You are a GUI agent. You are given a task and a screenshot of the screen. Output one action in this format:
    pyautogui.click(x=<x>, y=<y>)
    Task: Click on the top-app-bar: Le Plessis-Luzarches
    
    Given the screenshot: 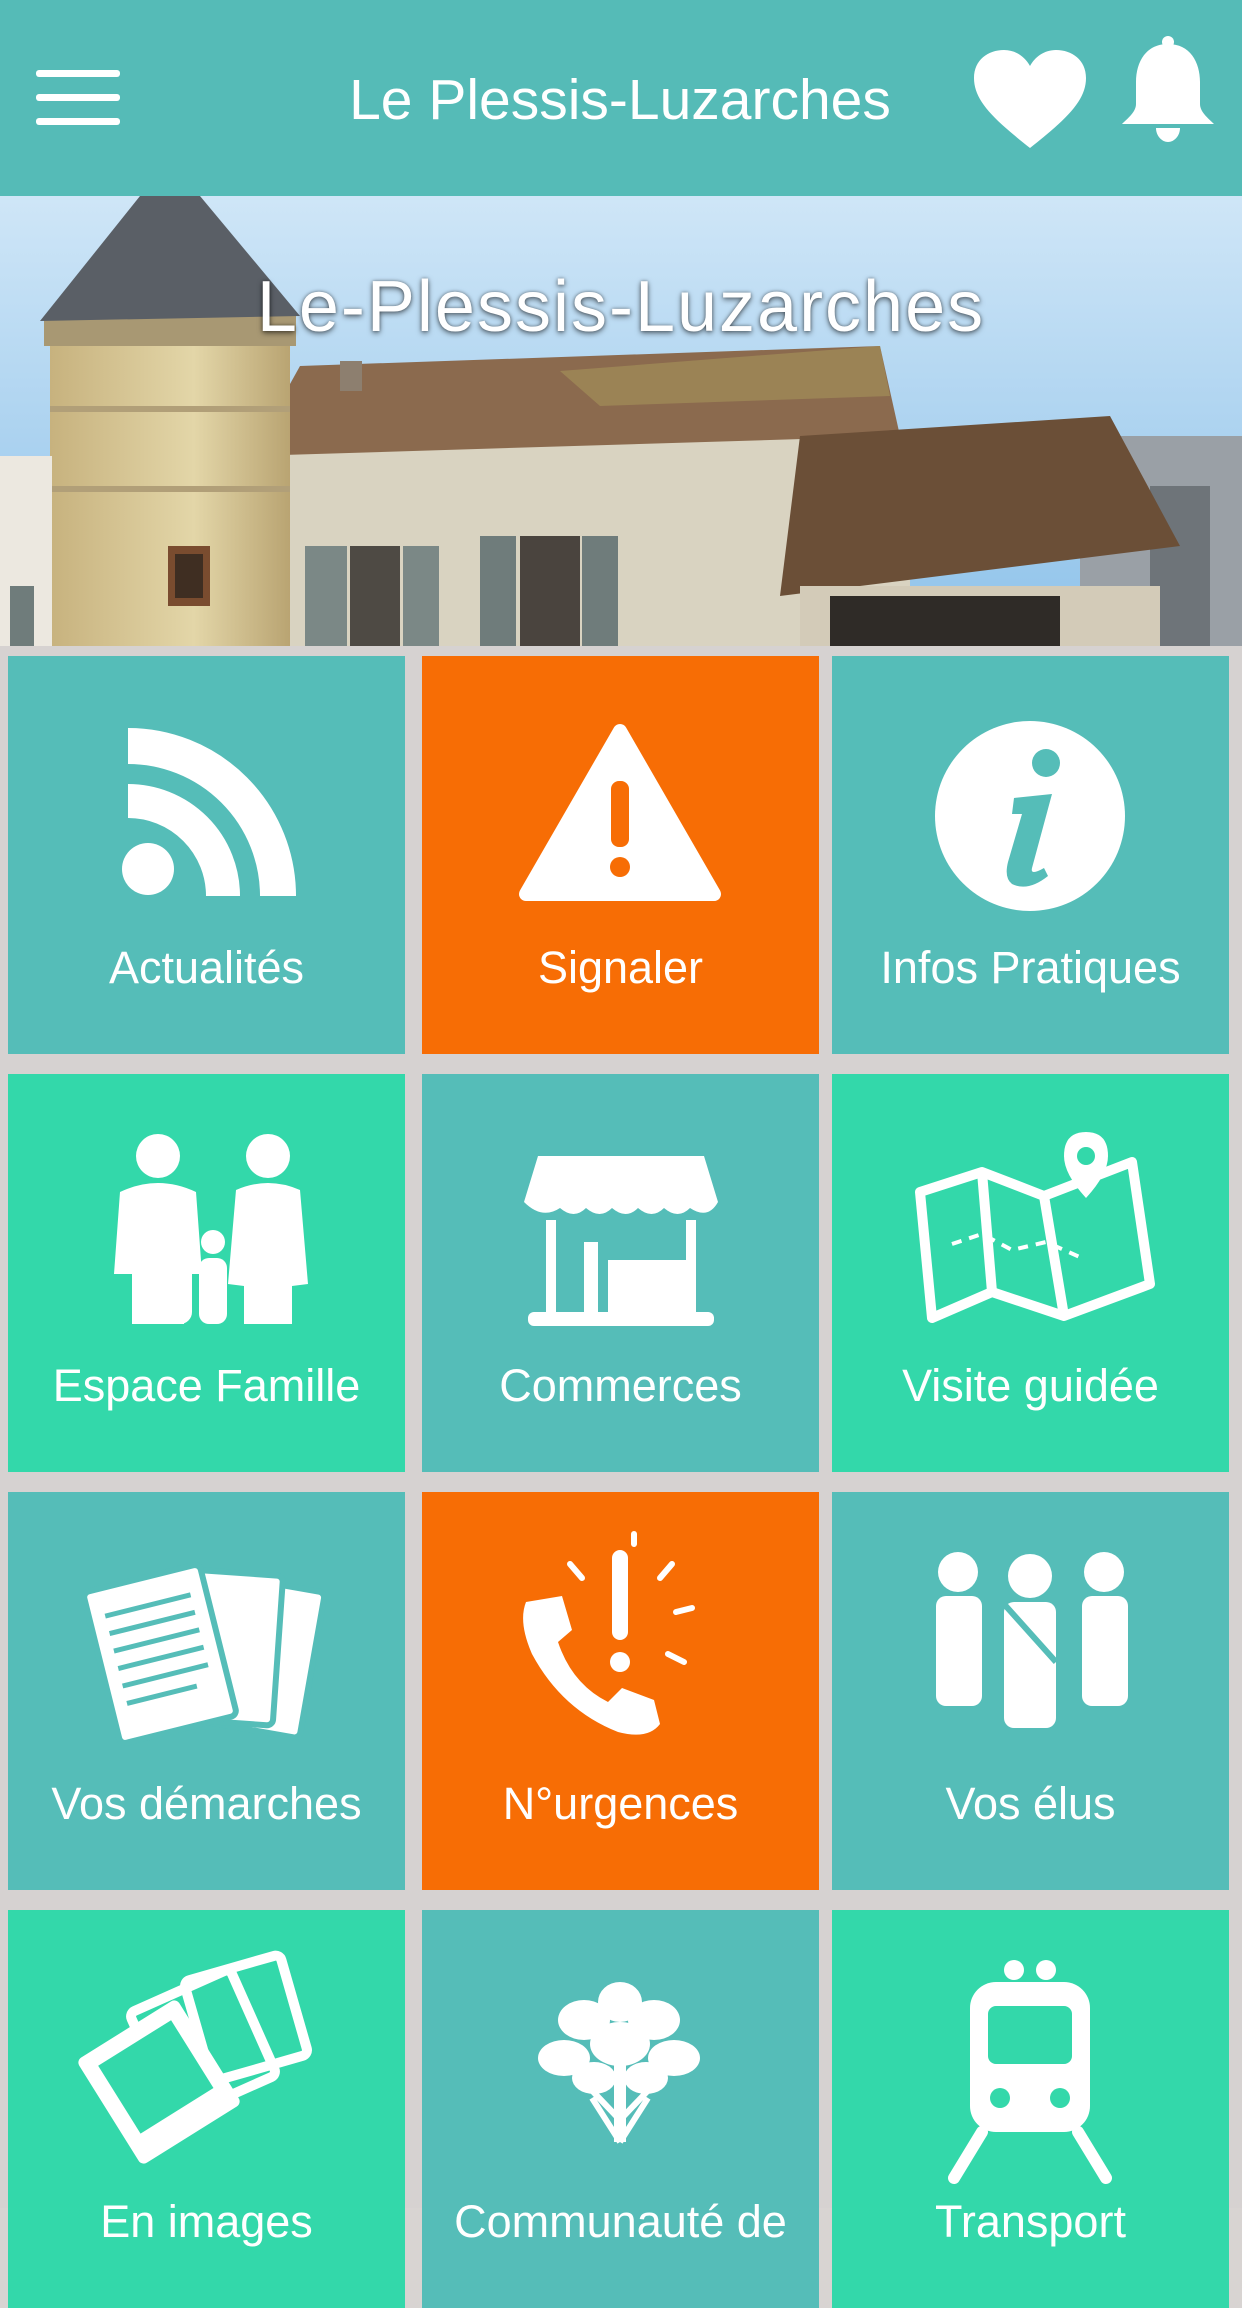 What is the action you would take?
    pyautogui.click(x=621, y=98)
    